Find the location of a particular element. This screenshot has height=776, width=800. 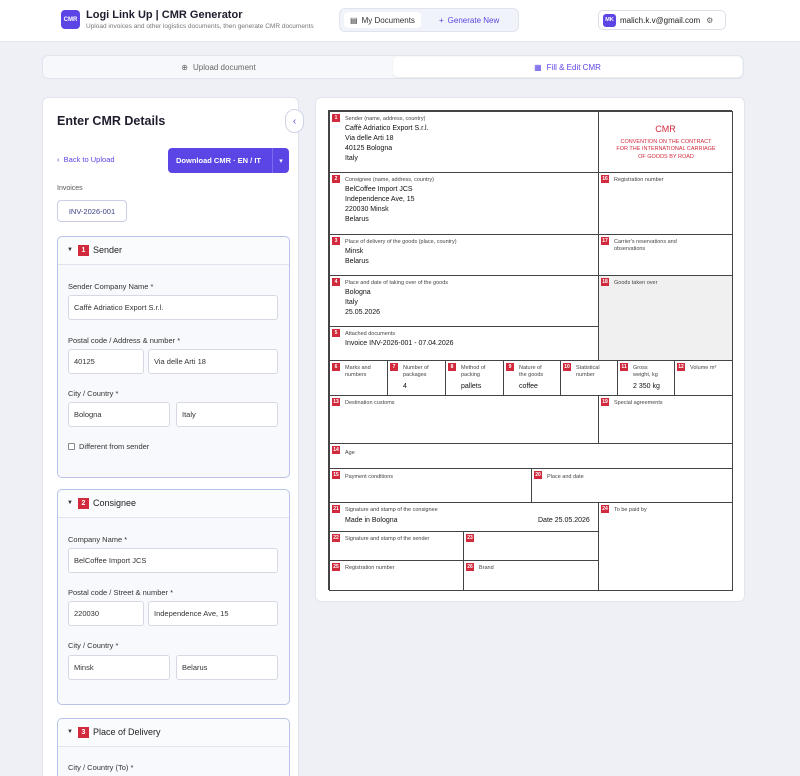

sender-city-input: Bologna is located at coordinates (119, 414).